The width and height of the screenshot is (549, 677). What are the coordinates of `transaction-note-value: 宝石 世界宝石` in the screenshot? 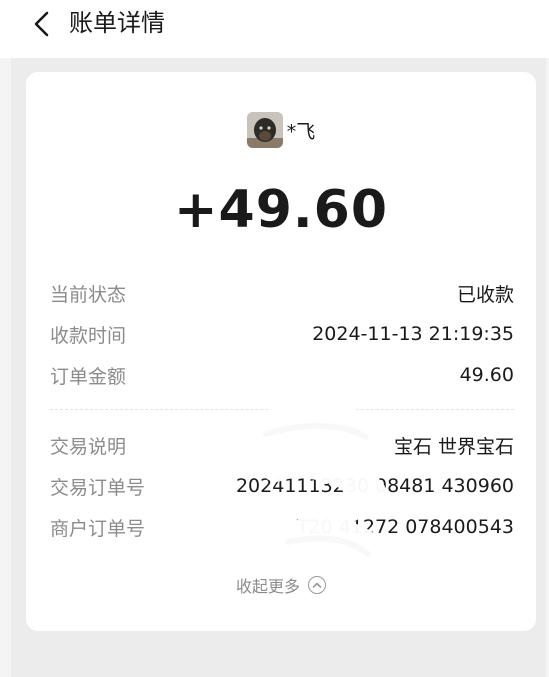 It's located at (454, 445).